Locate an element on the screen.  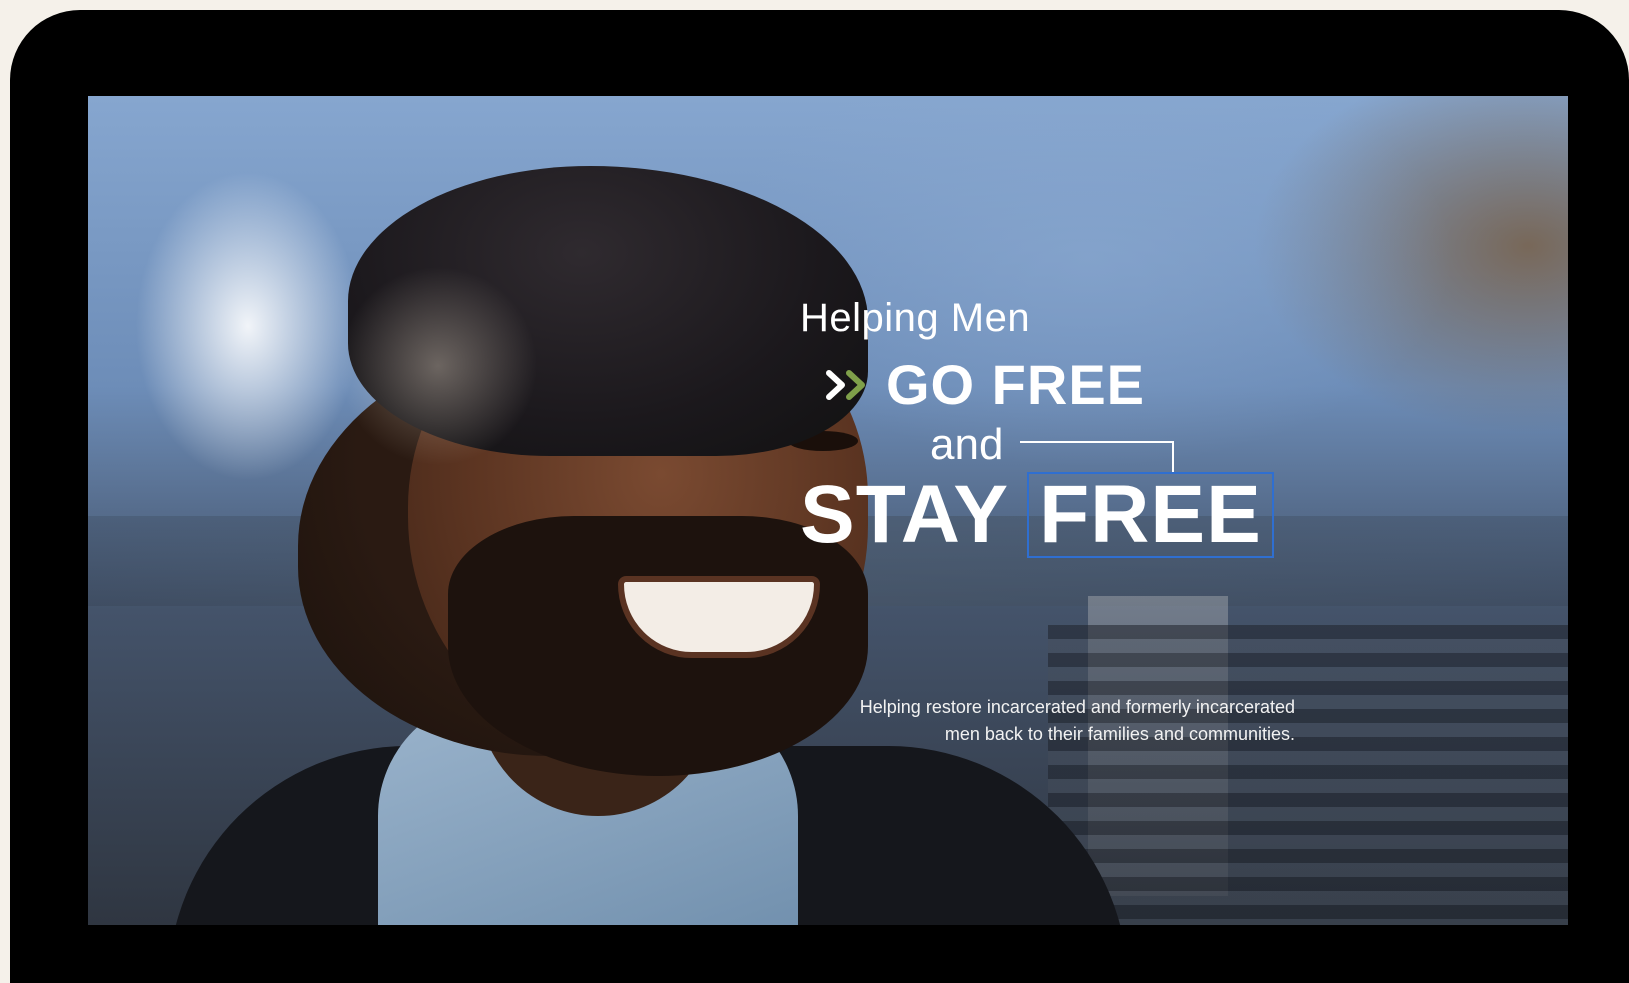
hero-go-free-line: GO FREE is located at coordinates (984, 384).